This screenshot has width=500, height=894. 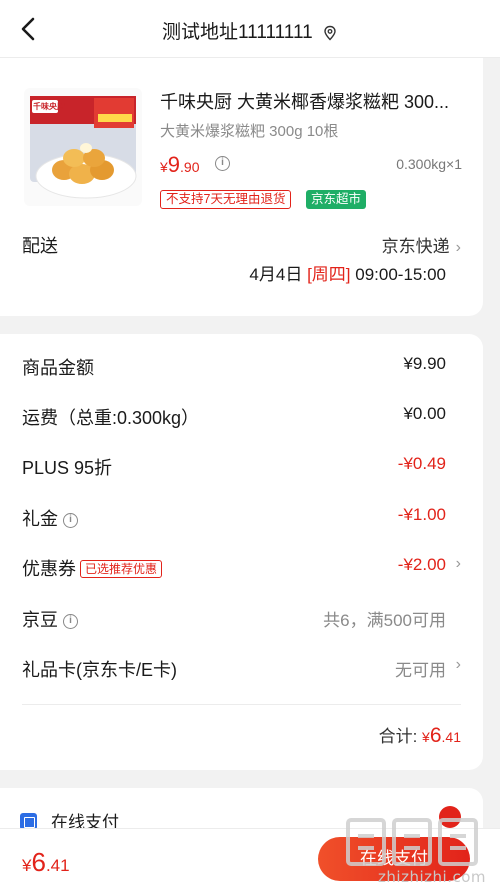 What do you see at coordinates (67, 468) in the screenshot?
I see `summary-label: PLUS 95折` at bounding box center [67, 468].